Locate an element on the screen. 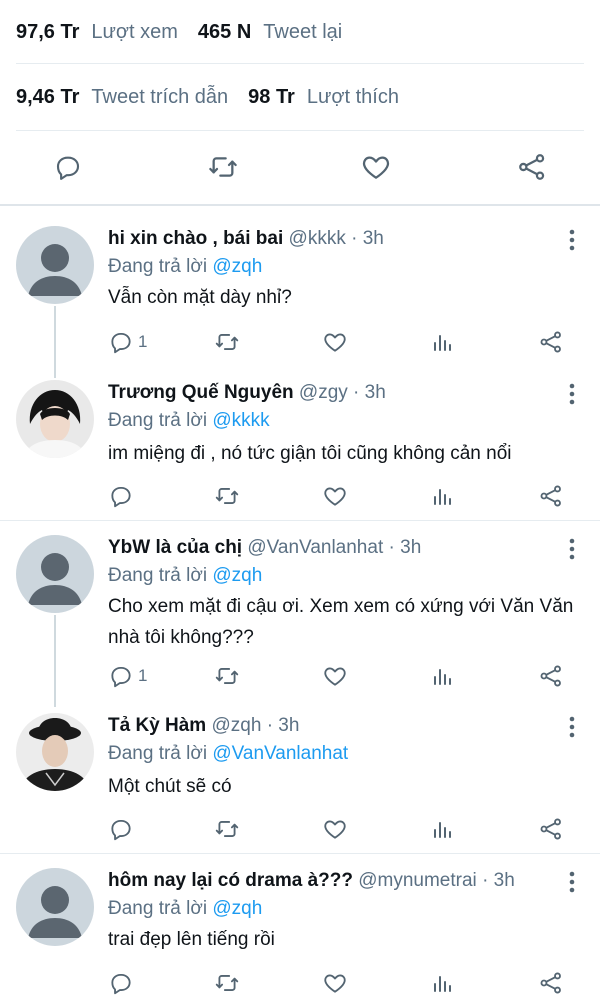 This screenshot has height=1008, width=600. display-name: Trương Quế Nguyên is located at coordinates (201, 392).